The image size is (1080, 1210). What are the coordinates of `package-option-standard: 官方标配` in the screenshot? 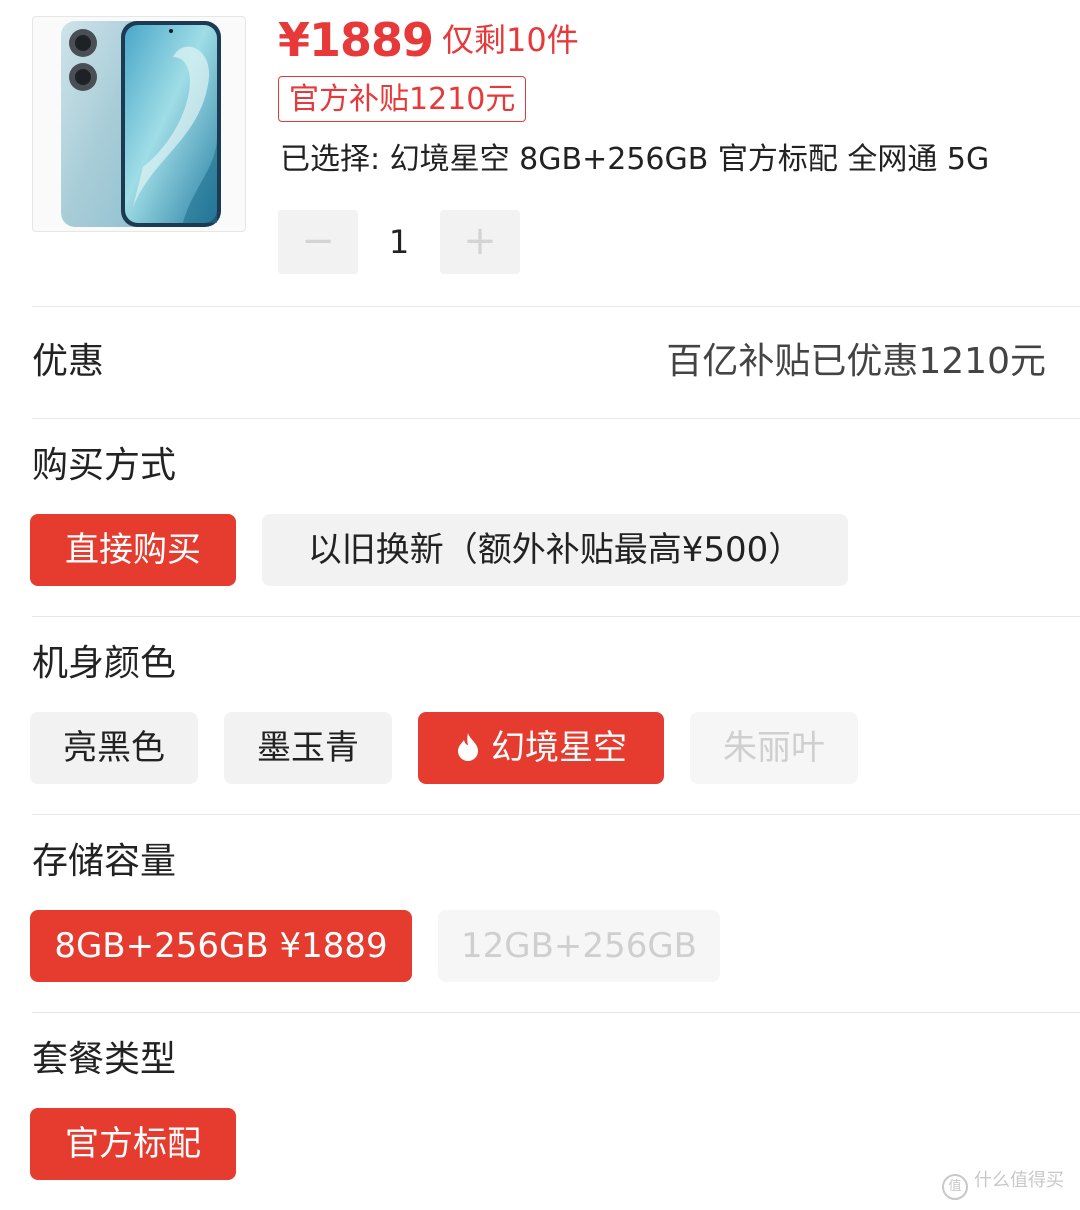 It's located at (133, 1144).